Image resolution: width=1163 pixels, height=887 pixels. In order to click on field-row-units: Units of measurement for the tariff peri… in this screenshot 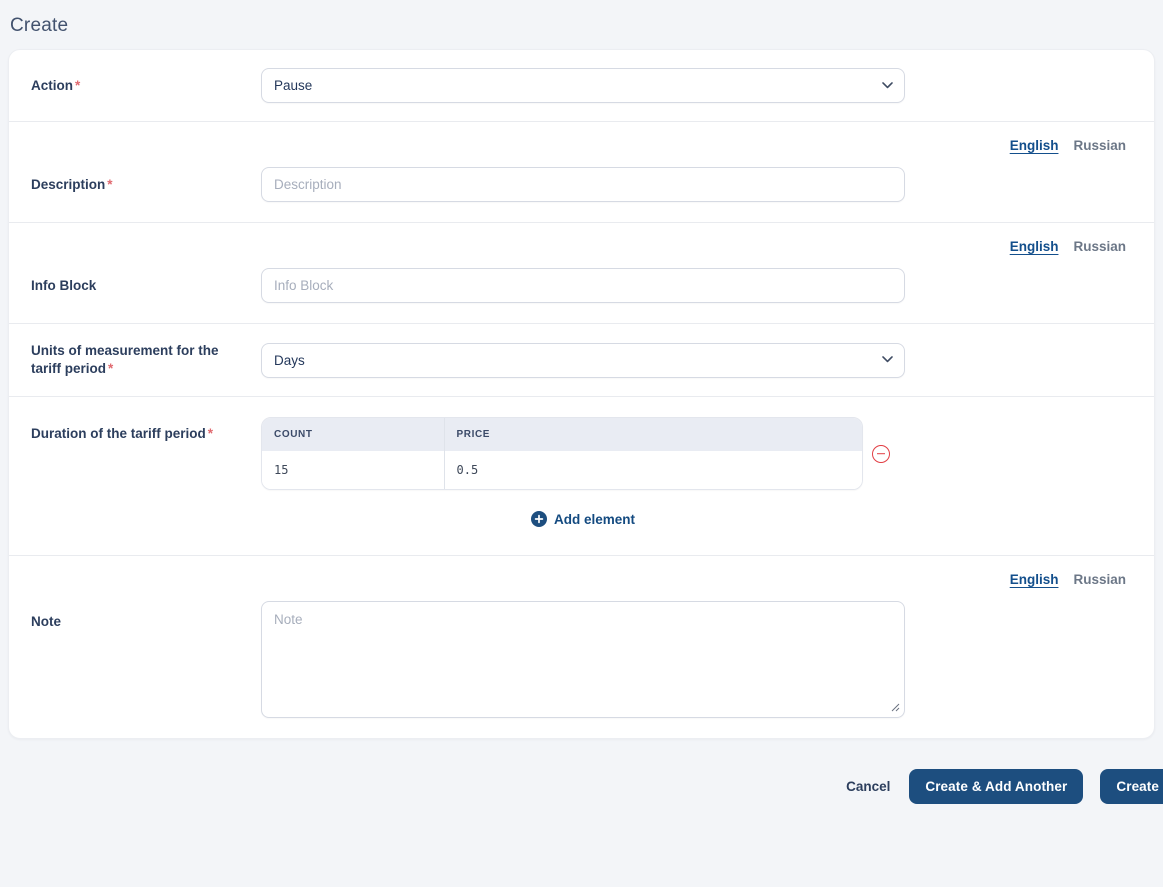, I will do `click(581, 360)`.